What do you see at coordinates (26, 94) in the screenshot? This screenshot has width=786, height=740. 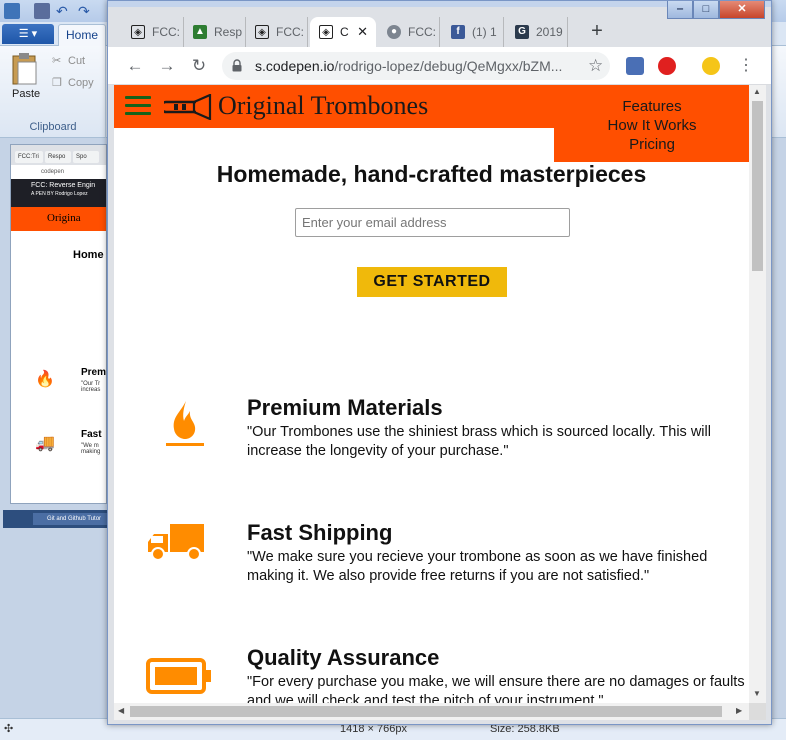 I see `paste-button-label: Paste` at bounding box center [26, 94].